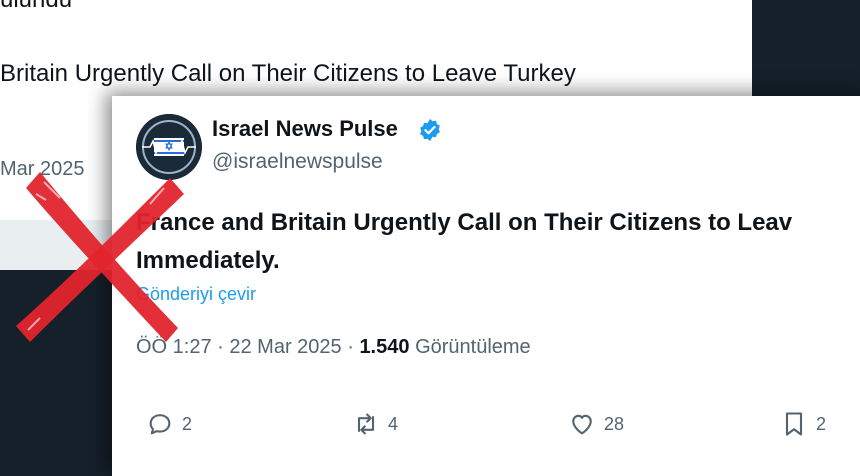 The height and width of the screenshot is (476, 860). Describe the element at coordinates (393, 423) in the screenshot. I see `repost-count: 4` at that location.